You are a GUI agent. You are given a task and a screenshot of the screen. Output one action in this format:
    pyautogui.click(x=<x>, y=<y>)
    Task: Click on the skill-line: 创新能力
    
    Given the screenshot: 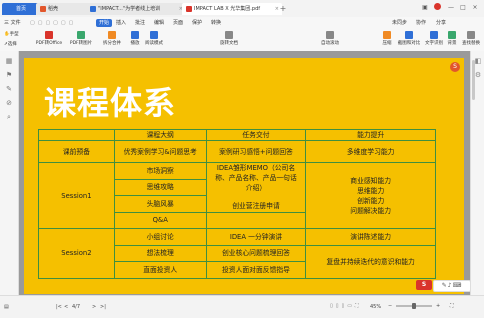 What is the action you would take?
    pyautogui.click(x=371, y=200)
    